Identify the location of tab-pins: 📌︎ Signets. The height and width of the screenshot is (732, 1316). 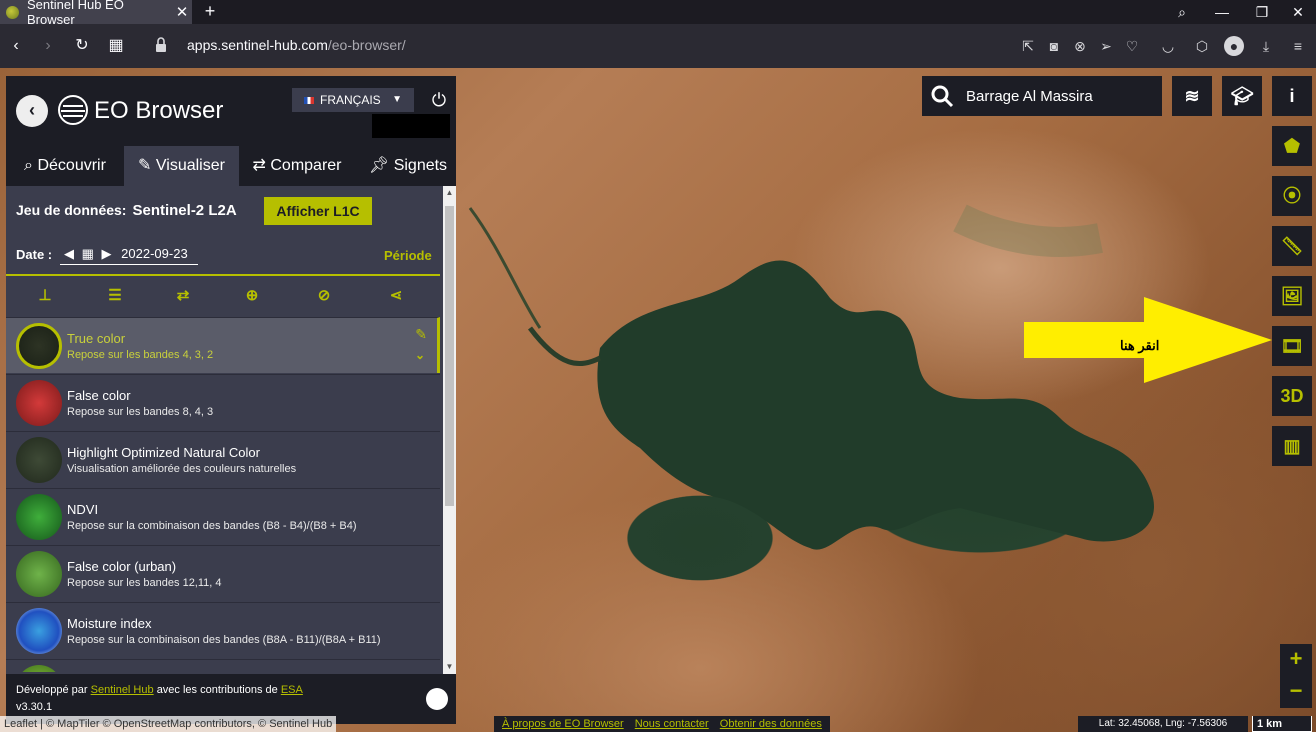
(408, 166).